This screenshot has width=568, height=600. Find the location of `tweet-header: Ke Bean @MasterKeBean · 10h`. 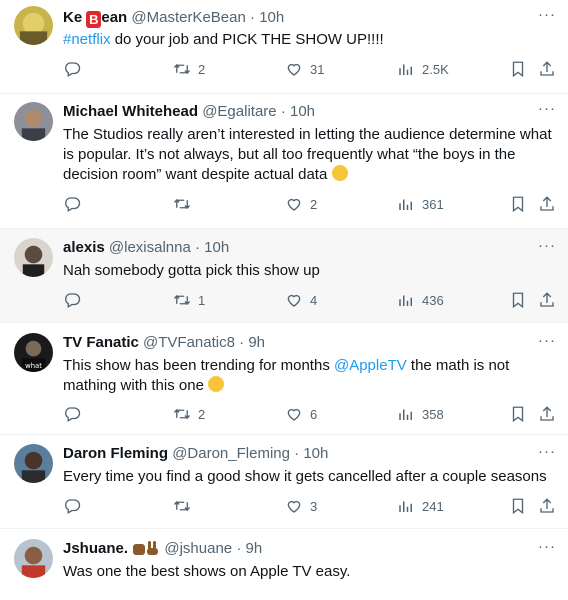

tweet-header: Ke Bean @MasterKeBean · 10h is located at coordinates (173, 18).